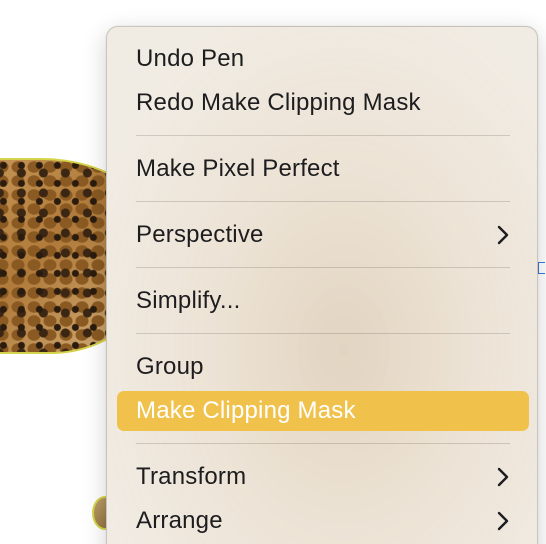  What do you see at coordinates (170, 366) in the screenshot?
I see `menu-item-label: Group` at bounding box center [170, 366].